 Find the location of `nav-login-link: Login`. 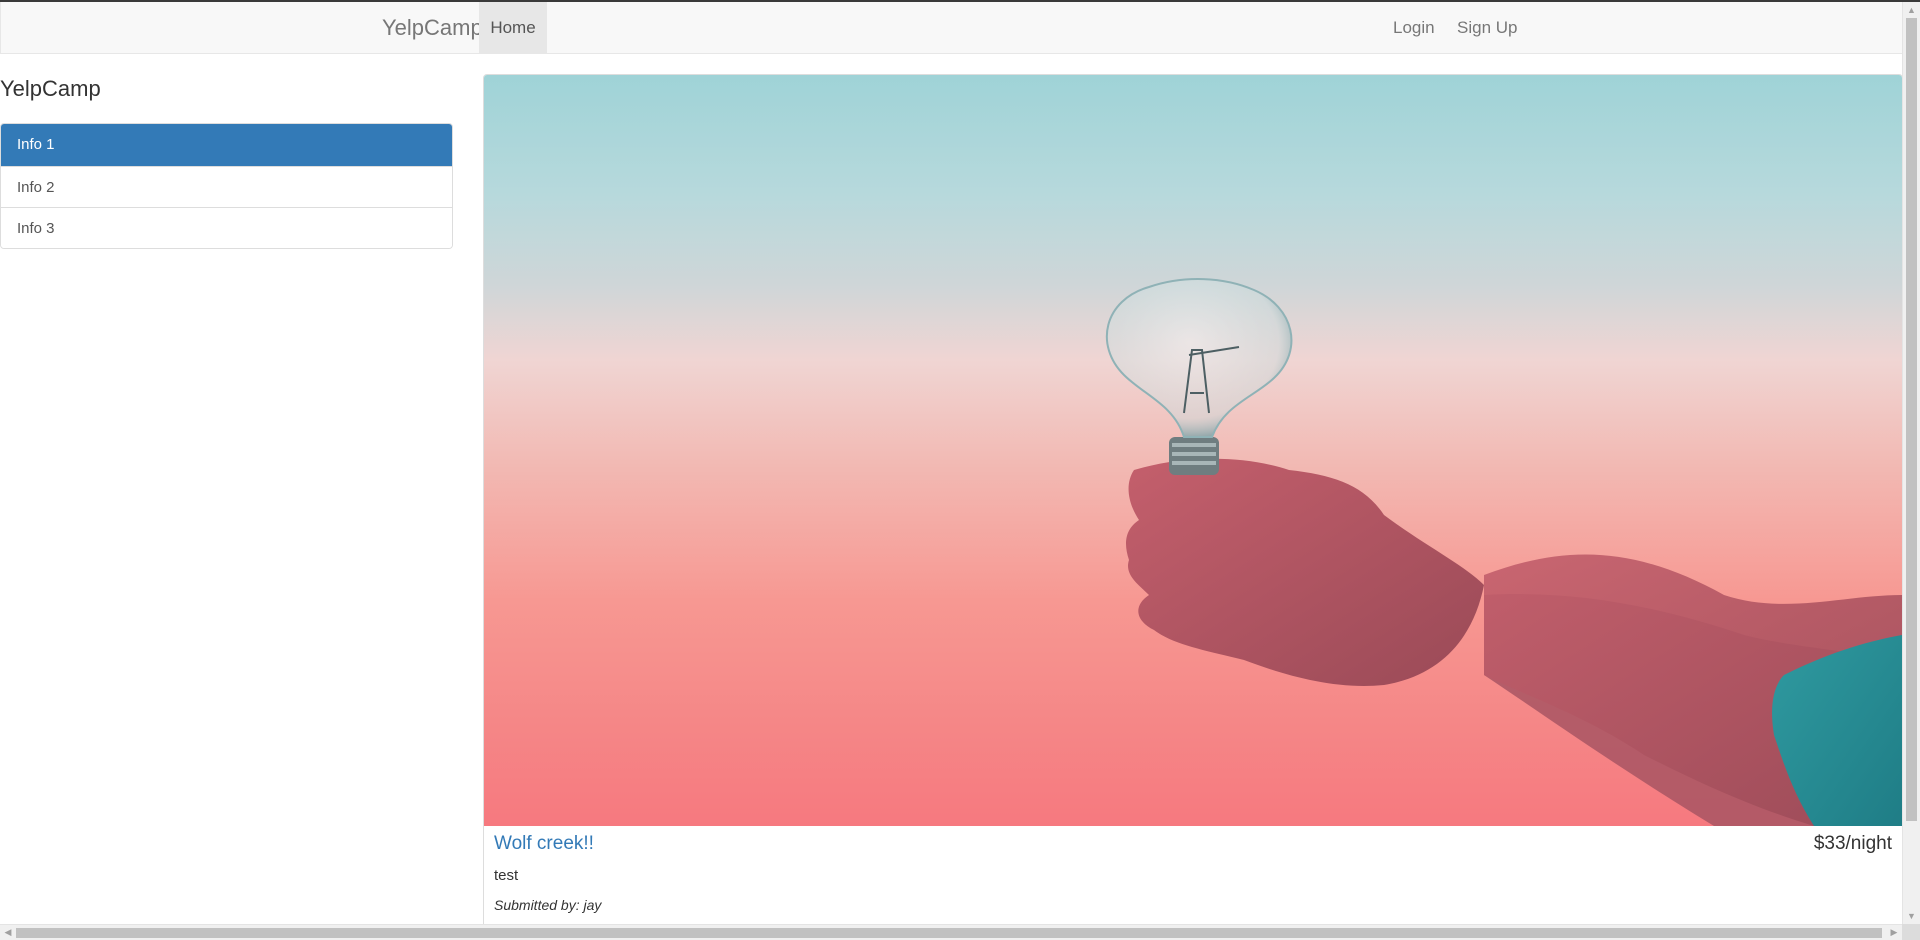

nav-login-link: Login is located at coordinates (1414, 27).